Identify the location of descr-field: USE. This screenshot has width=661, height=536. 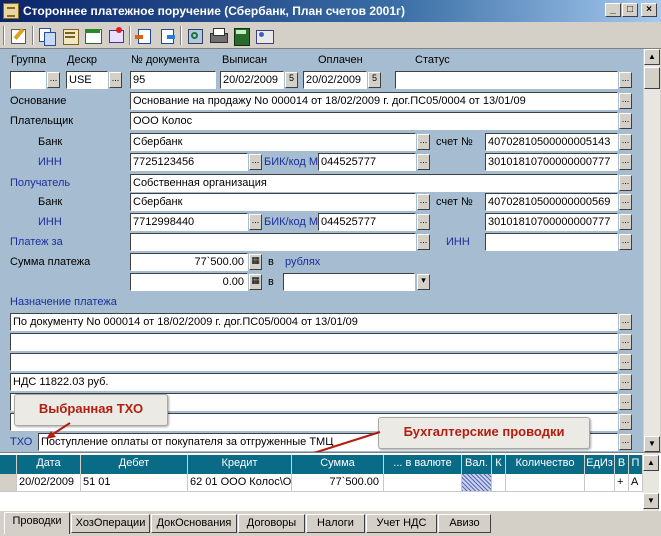
(87, 80).